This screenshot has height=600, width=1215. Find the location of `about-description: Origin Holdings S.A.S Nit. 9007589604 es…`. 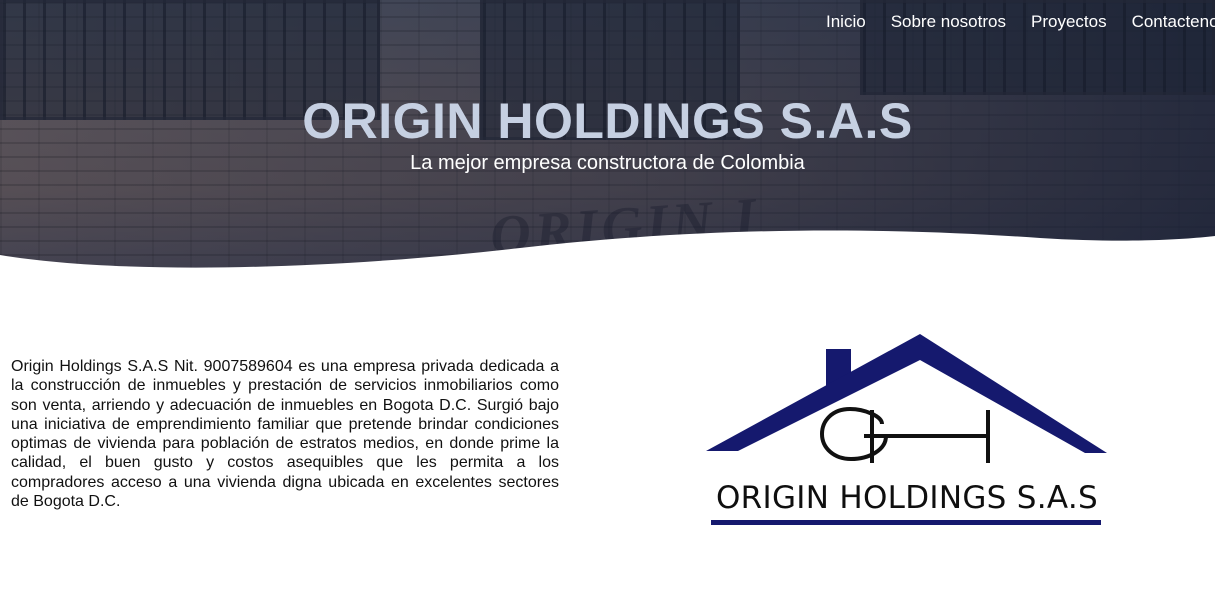

about-description: Origin Holdings S.A.S Nit. 9007589604 es… is located at coordinates (285, 434).